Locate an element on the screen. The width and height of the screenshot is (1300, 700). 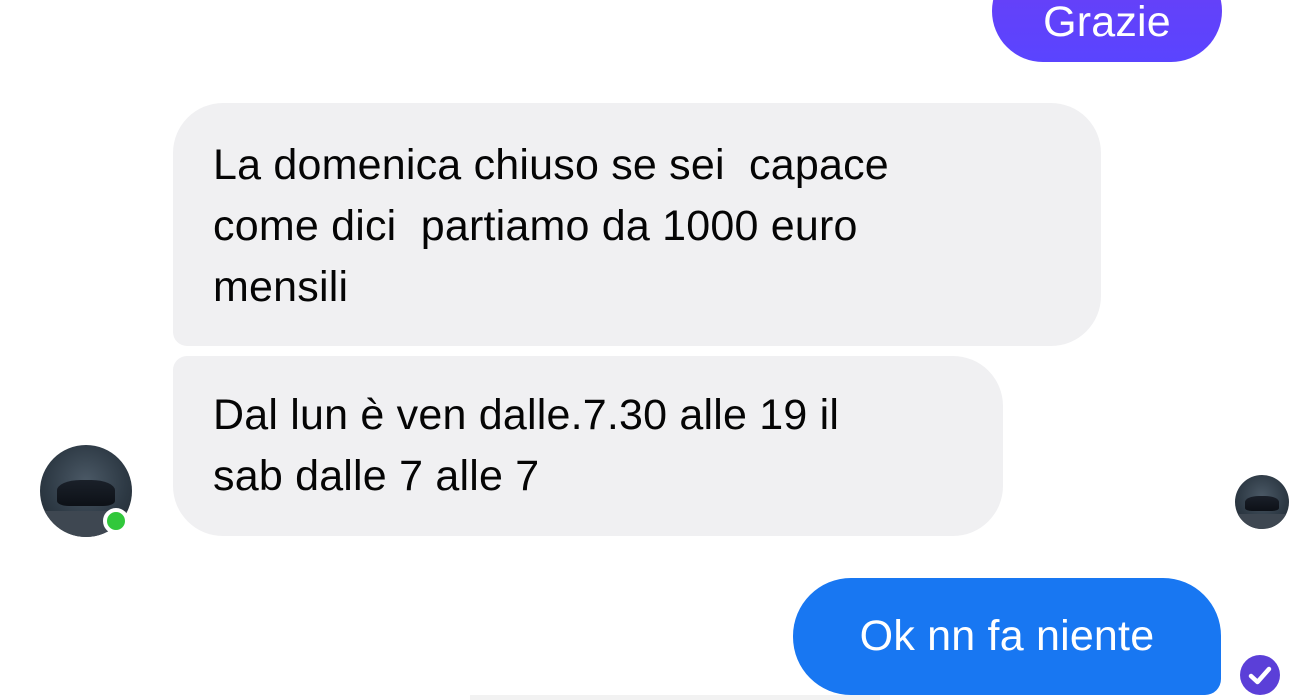
outgoing-message: Ok nn fa niente is located at coordinates (1007, 636).